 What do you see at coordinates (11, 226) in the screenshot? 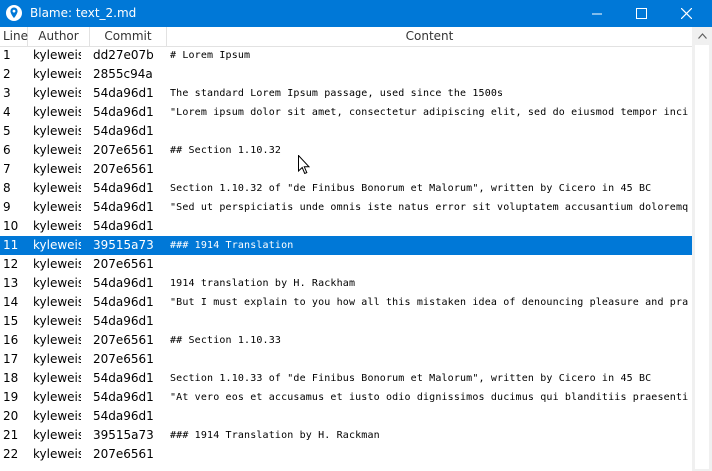
I see `line-number-cell: 10` at bounding box center [11, 226].